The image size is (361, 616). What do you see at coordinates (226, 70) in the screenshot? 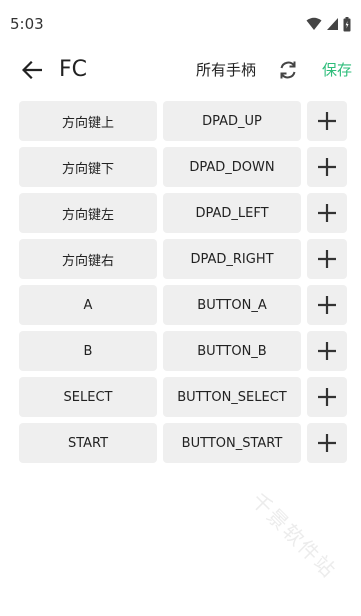
I see `controller-selector: 所有手柄` at bounding box center [226, 70].